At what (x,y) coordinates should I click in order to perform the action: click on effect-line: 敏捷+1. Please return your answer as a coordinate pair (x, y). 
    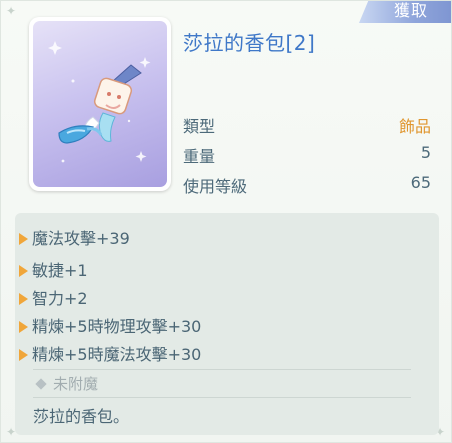
    Looking at the image, I should click on (53, 269).